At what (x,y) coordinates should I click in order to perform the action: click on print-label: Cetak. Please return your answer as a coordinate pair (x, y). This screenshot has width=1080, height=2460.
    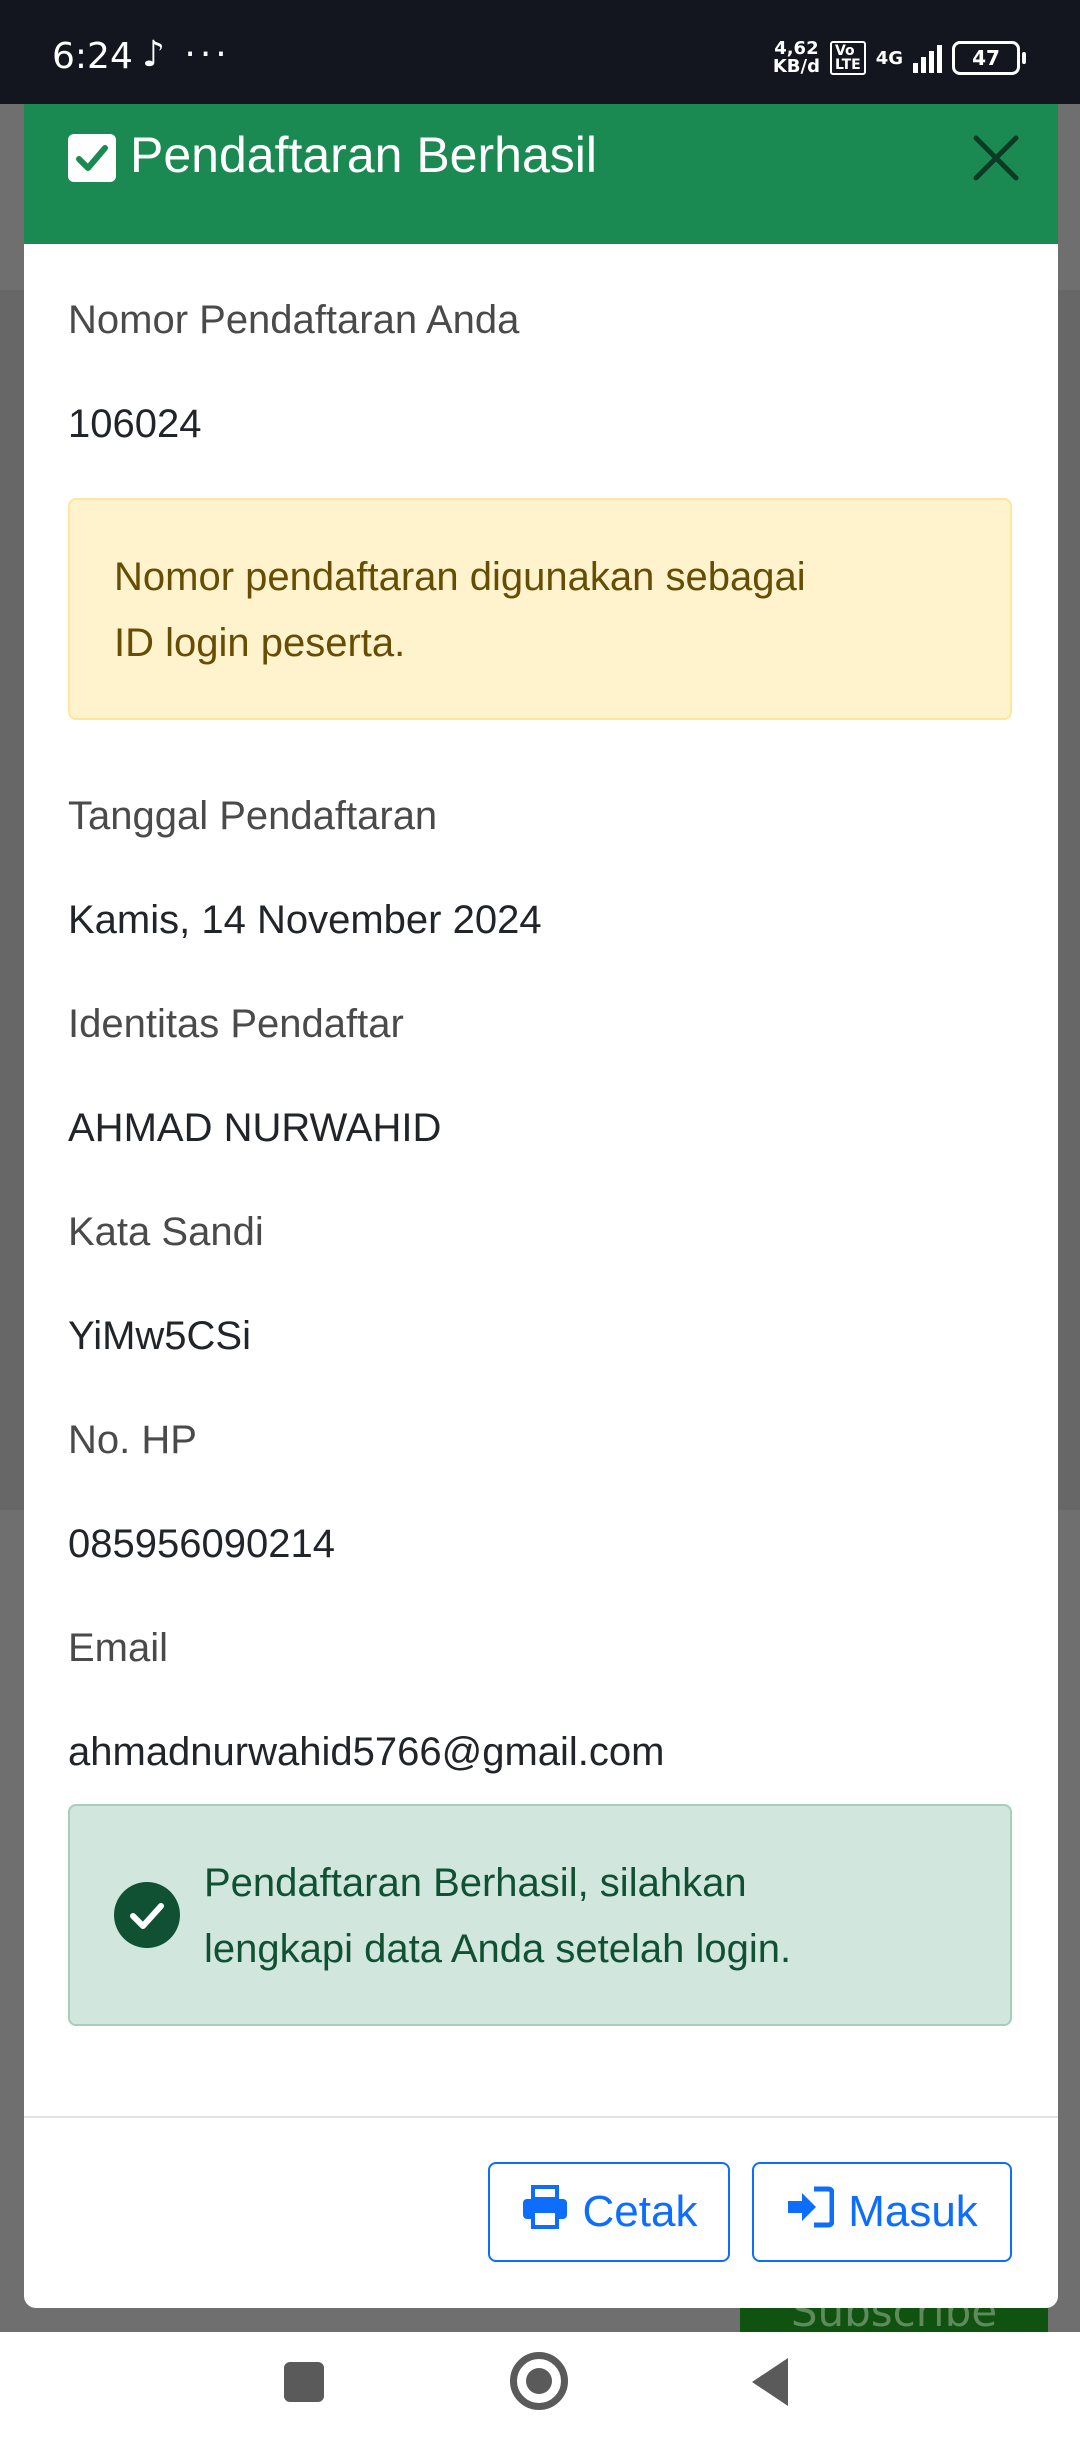
    Looking at the image, I should click on (640, 2211).